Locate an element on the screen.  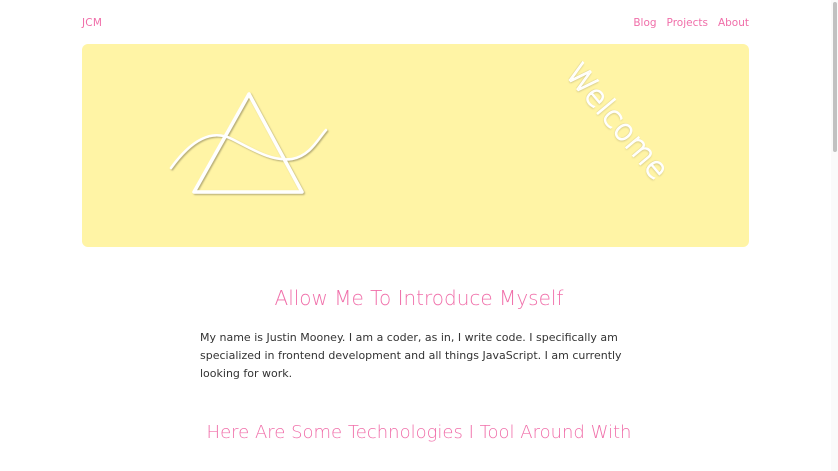
nav-link-blog: Blog is located at coordinates (644, 23).